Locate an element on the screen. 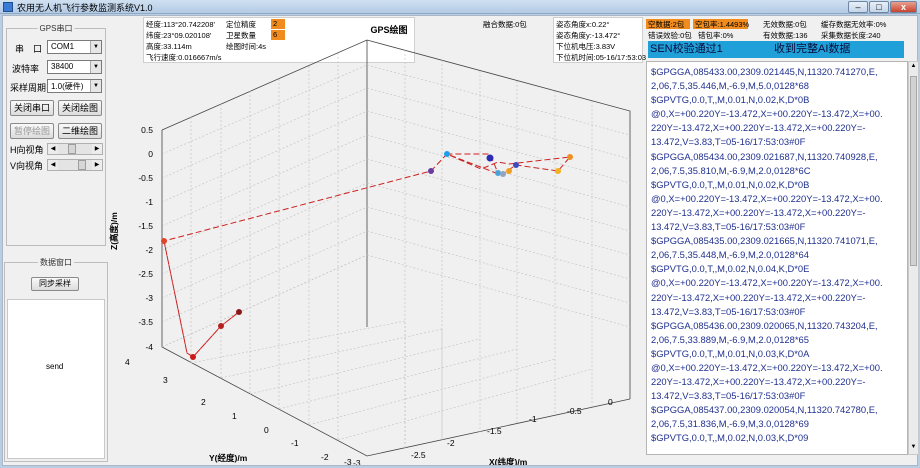  close-port-button: 关闭串口 is located at coordinates (32, 108).